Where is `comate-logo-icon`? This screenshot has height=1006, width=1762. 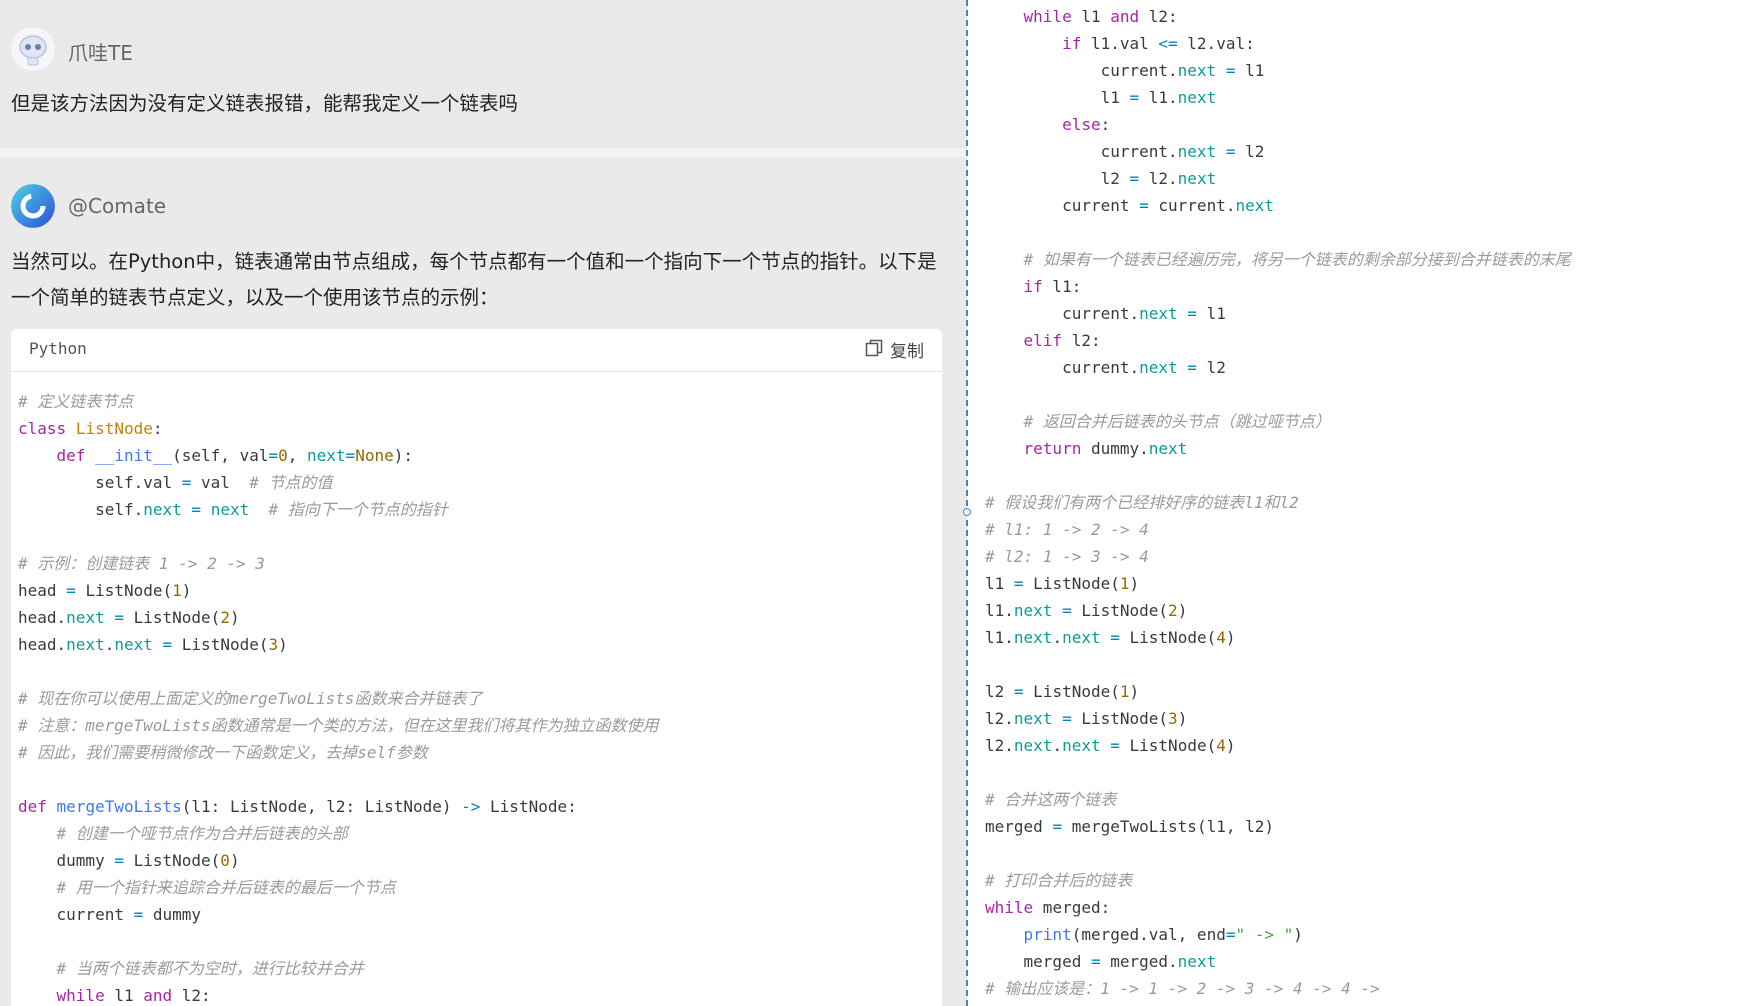 comate-logo-icon is located at coordinates (33, 206).